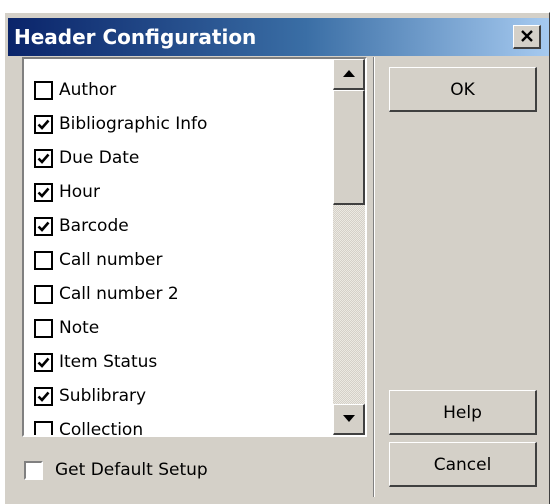 Image resolution: width=554 pixels, height=504 pixels. What do you see at coordinates (119, 294) in the screenshot?
I see `list-item-label: Call number 2` at bounding box center [119, 294].